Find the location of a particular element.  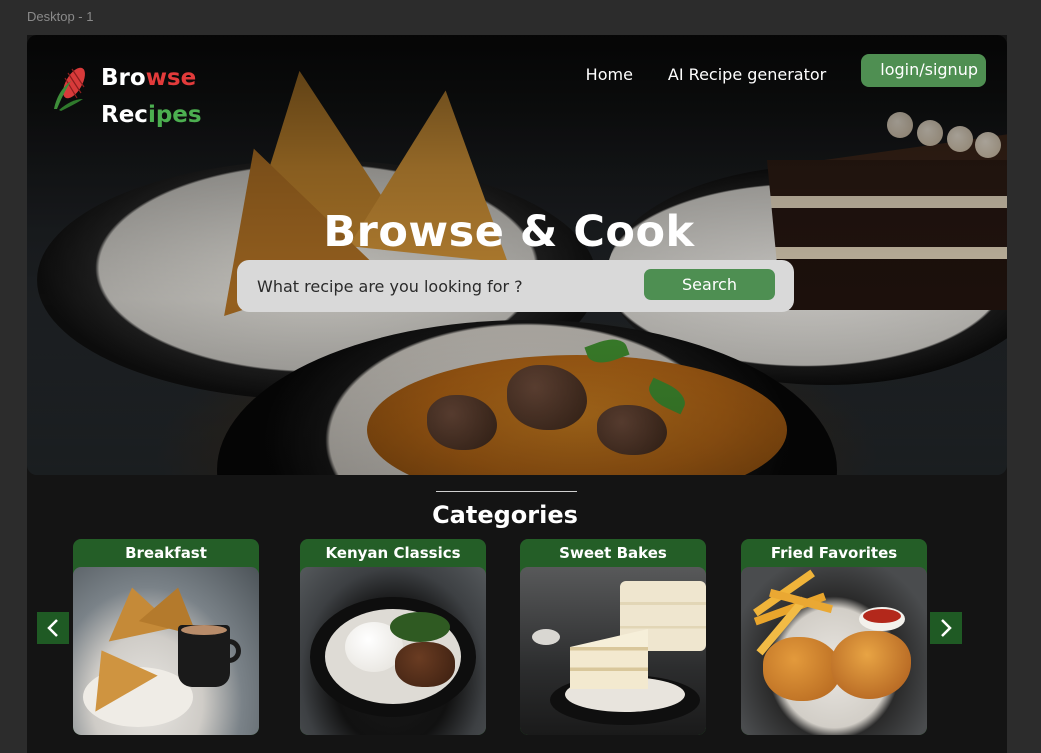

brand-text-part: Bro is located at coordinates (123, 78).